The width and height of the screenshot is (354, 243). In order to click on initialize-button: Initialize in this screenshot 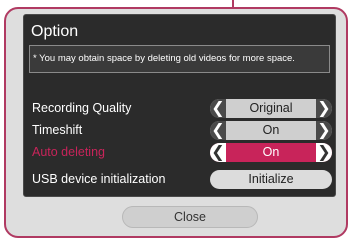, I will do `click(271, 179)`.